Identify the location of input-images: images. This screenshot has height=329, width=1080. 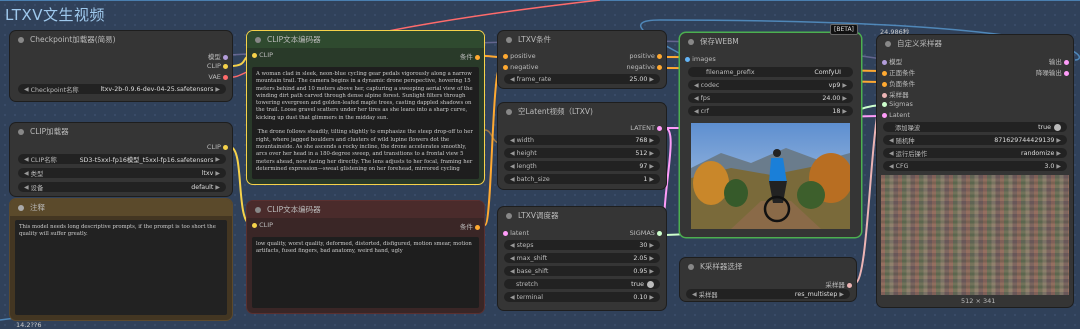
(700, 59).